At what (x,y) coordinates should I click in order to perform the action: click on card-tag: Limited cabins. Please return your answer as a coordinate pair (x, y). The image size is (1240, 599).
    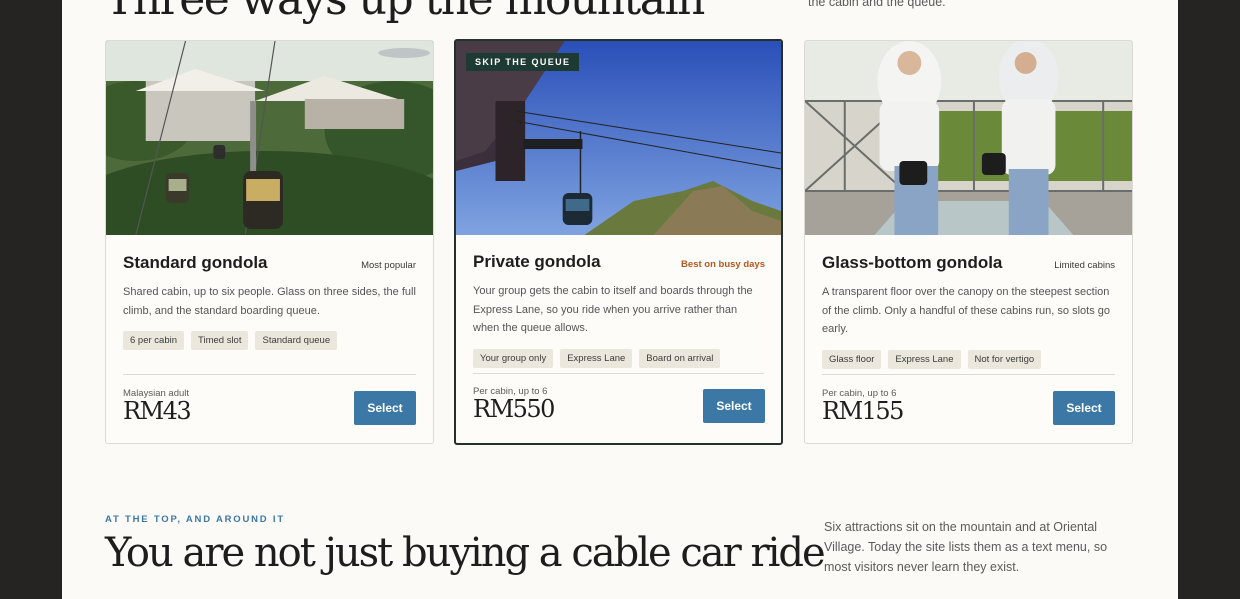
    Looking at the image, I should click on (1084, 265).